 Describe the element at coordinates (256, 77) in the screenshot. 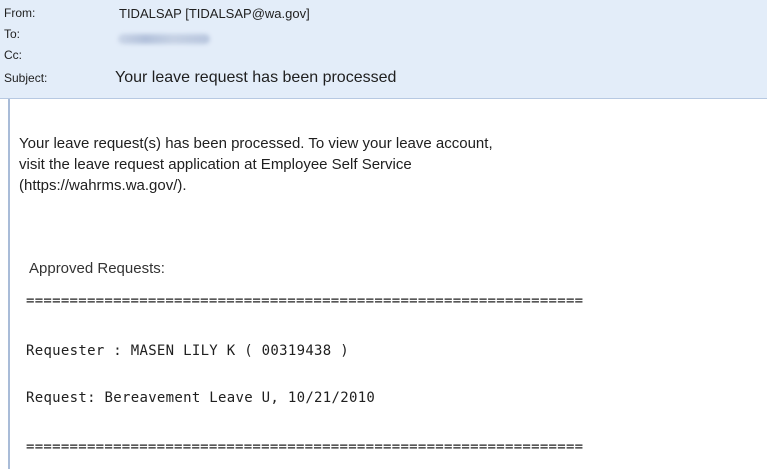

I see `subject-value: Your leave request has been processed` at that location.